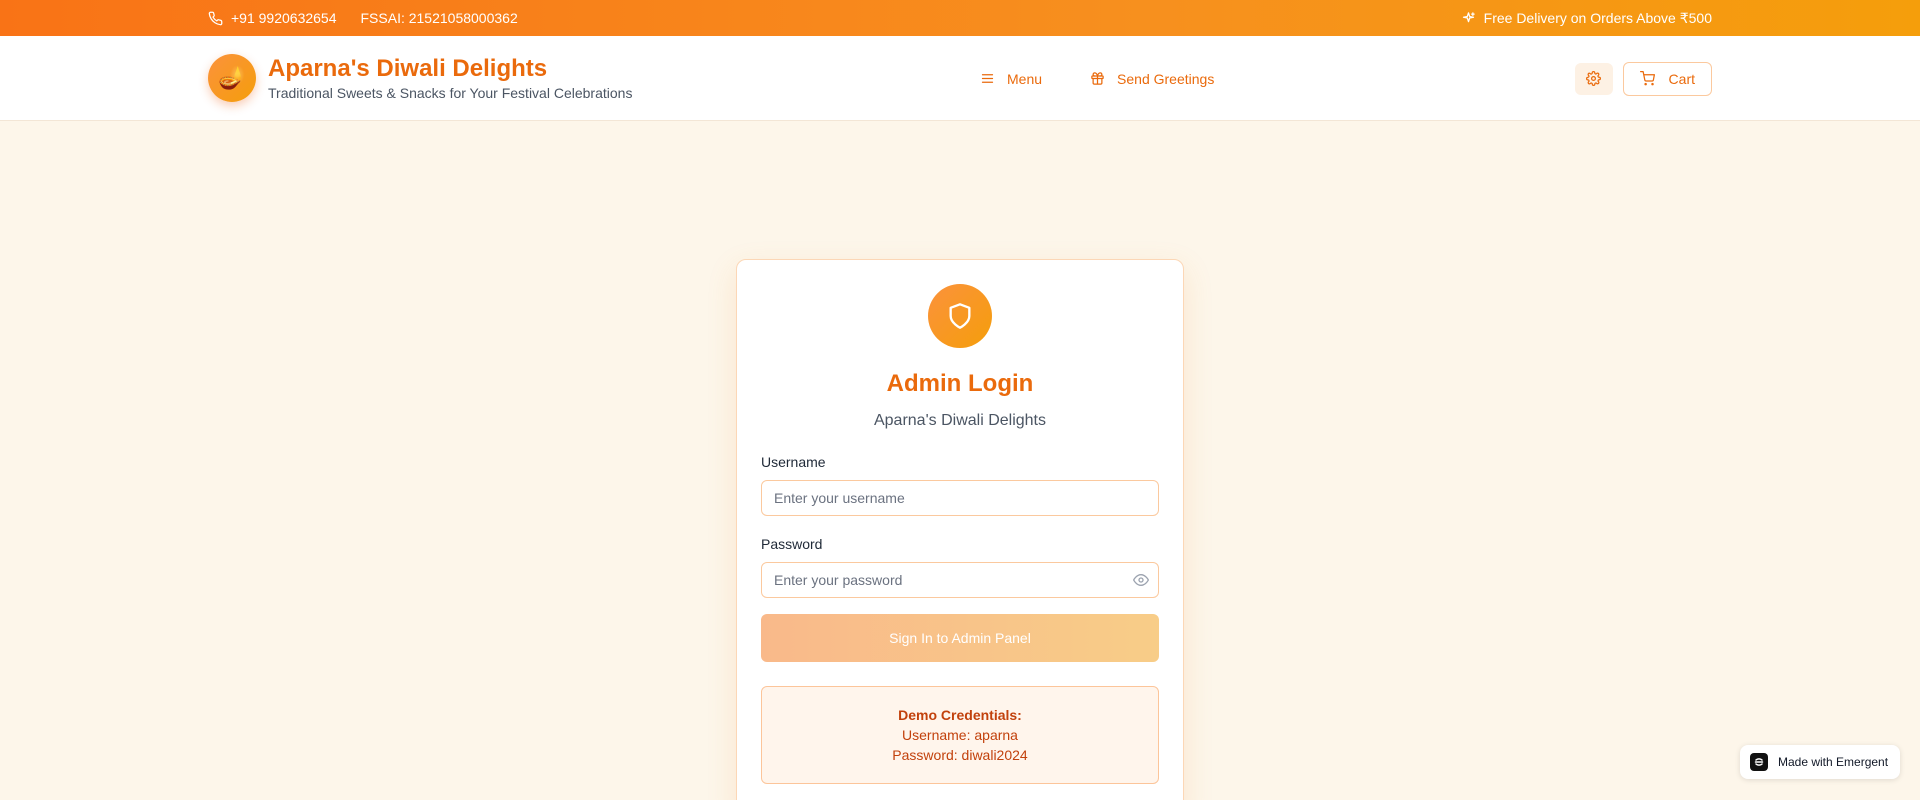 This screenshot has width=1920, height=800. I want to click on password-label: Password, so click(792, 544).